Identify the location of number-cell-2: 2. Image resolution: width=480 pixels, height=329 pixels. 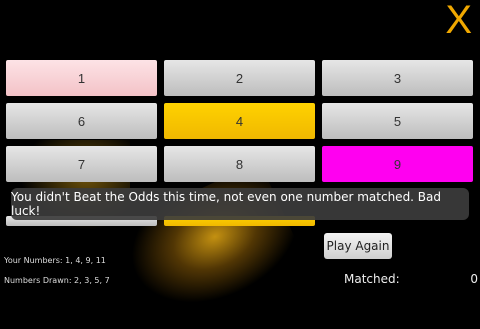
(239, 78).